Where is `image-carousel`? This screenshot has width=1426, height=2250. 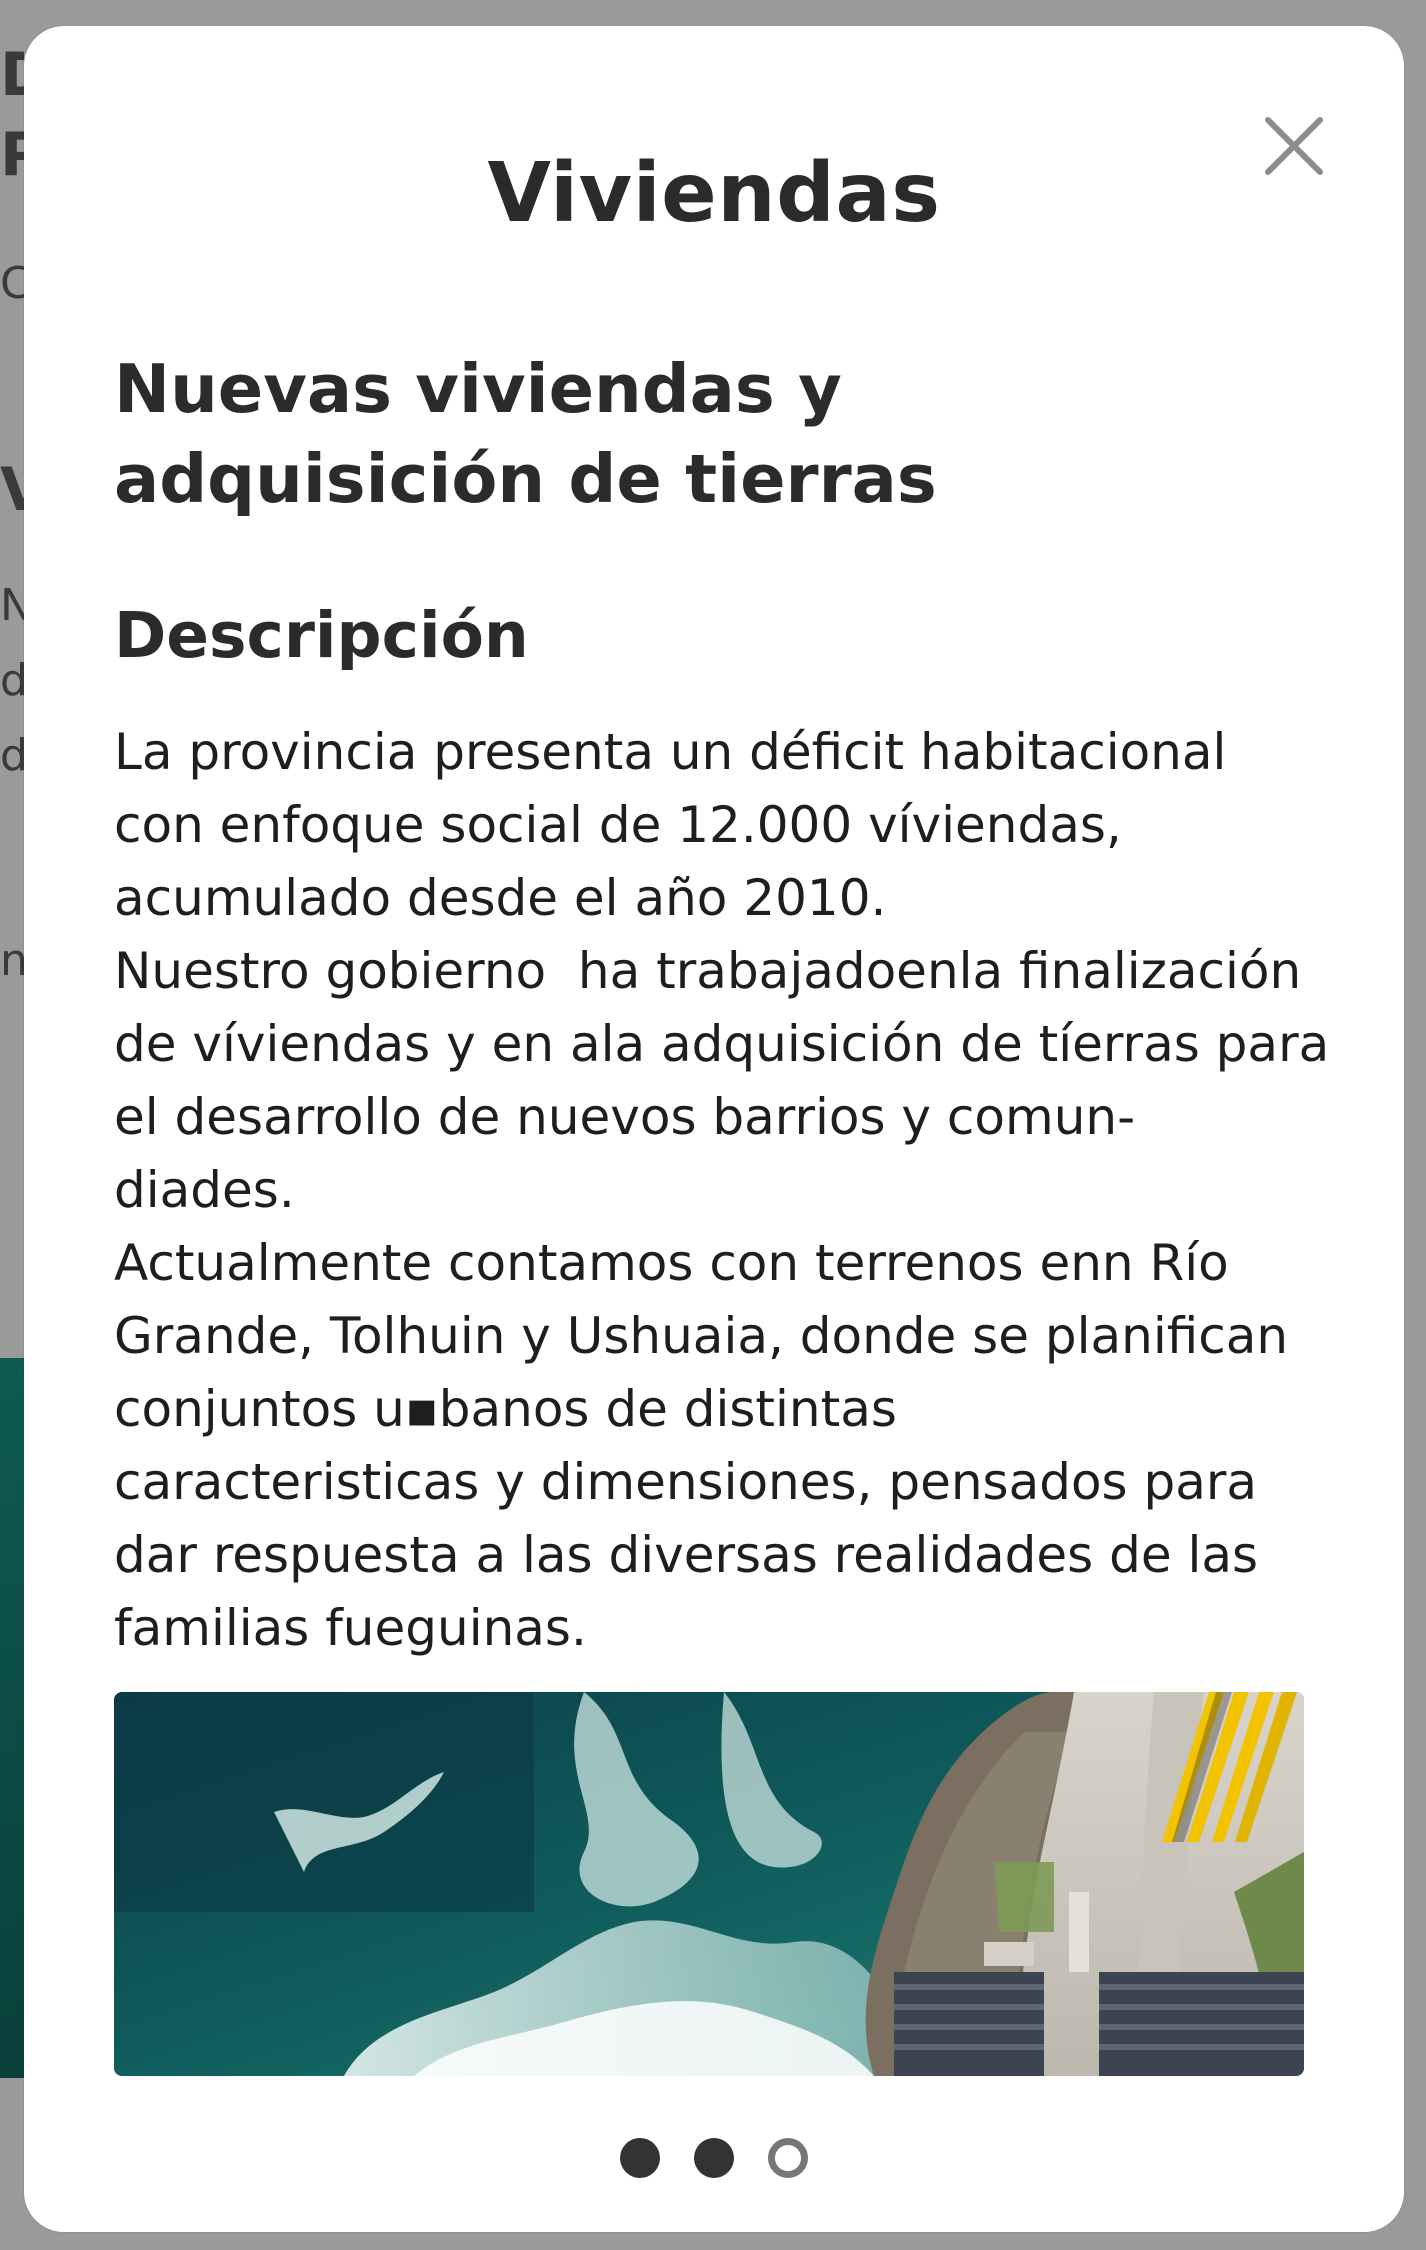
image-carousel is located at coordinates (709, 1884).